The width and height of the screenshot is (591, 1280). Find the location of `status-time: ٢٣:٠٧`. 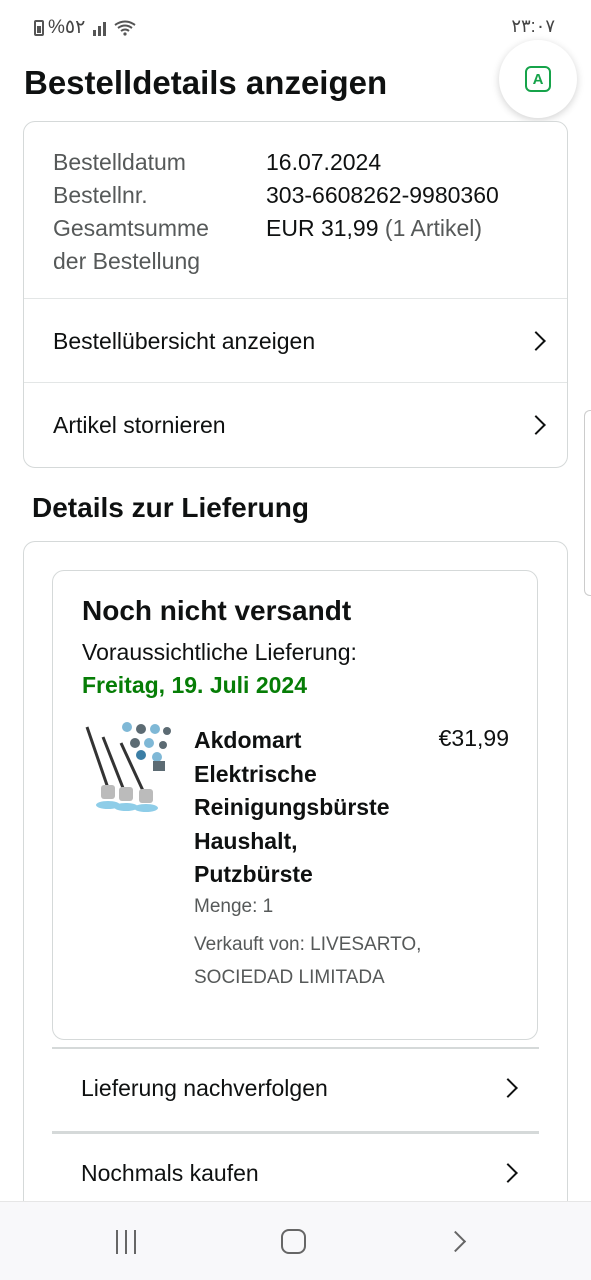

status-time: ٢٣:٠٧ is located at coordinates (533, 26).